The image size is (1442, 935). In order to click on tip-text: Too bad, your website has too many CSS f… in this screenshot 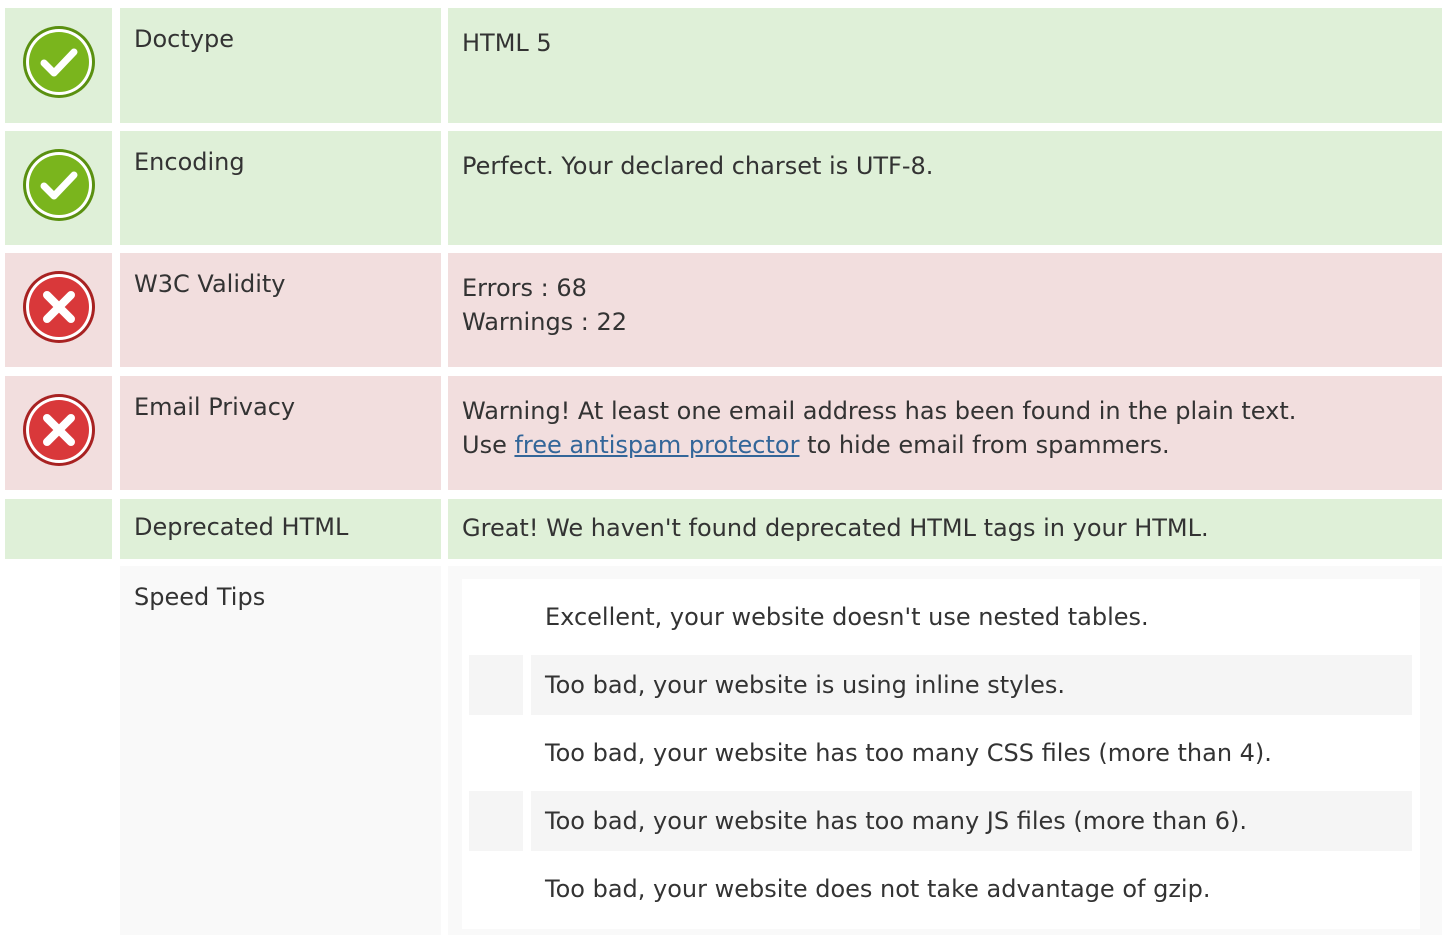, I will do `click(908, 753)`.